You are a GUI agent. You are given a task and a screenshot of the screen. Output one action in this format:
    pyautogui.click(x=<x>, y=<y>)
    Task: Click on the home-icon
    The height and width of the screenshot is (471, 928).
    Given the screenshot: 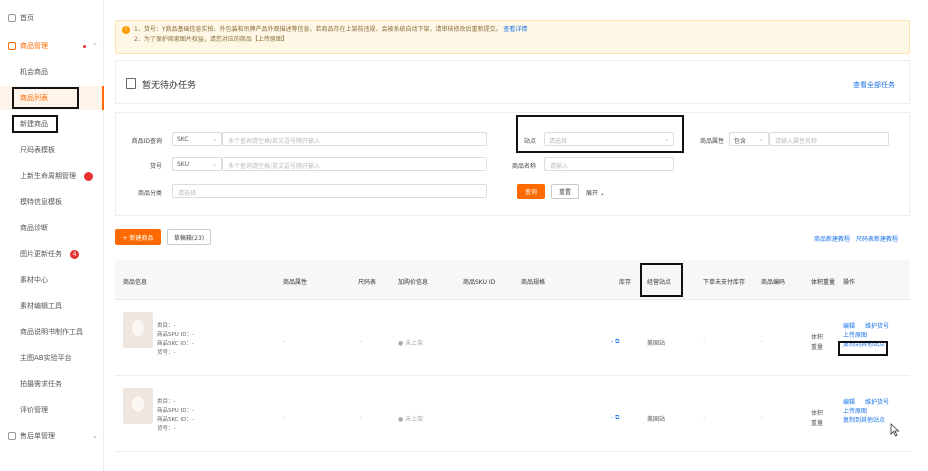 What is the action you would take?
    pyautogui.click(x=12, y=18)
    